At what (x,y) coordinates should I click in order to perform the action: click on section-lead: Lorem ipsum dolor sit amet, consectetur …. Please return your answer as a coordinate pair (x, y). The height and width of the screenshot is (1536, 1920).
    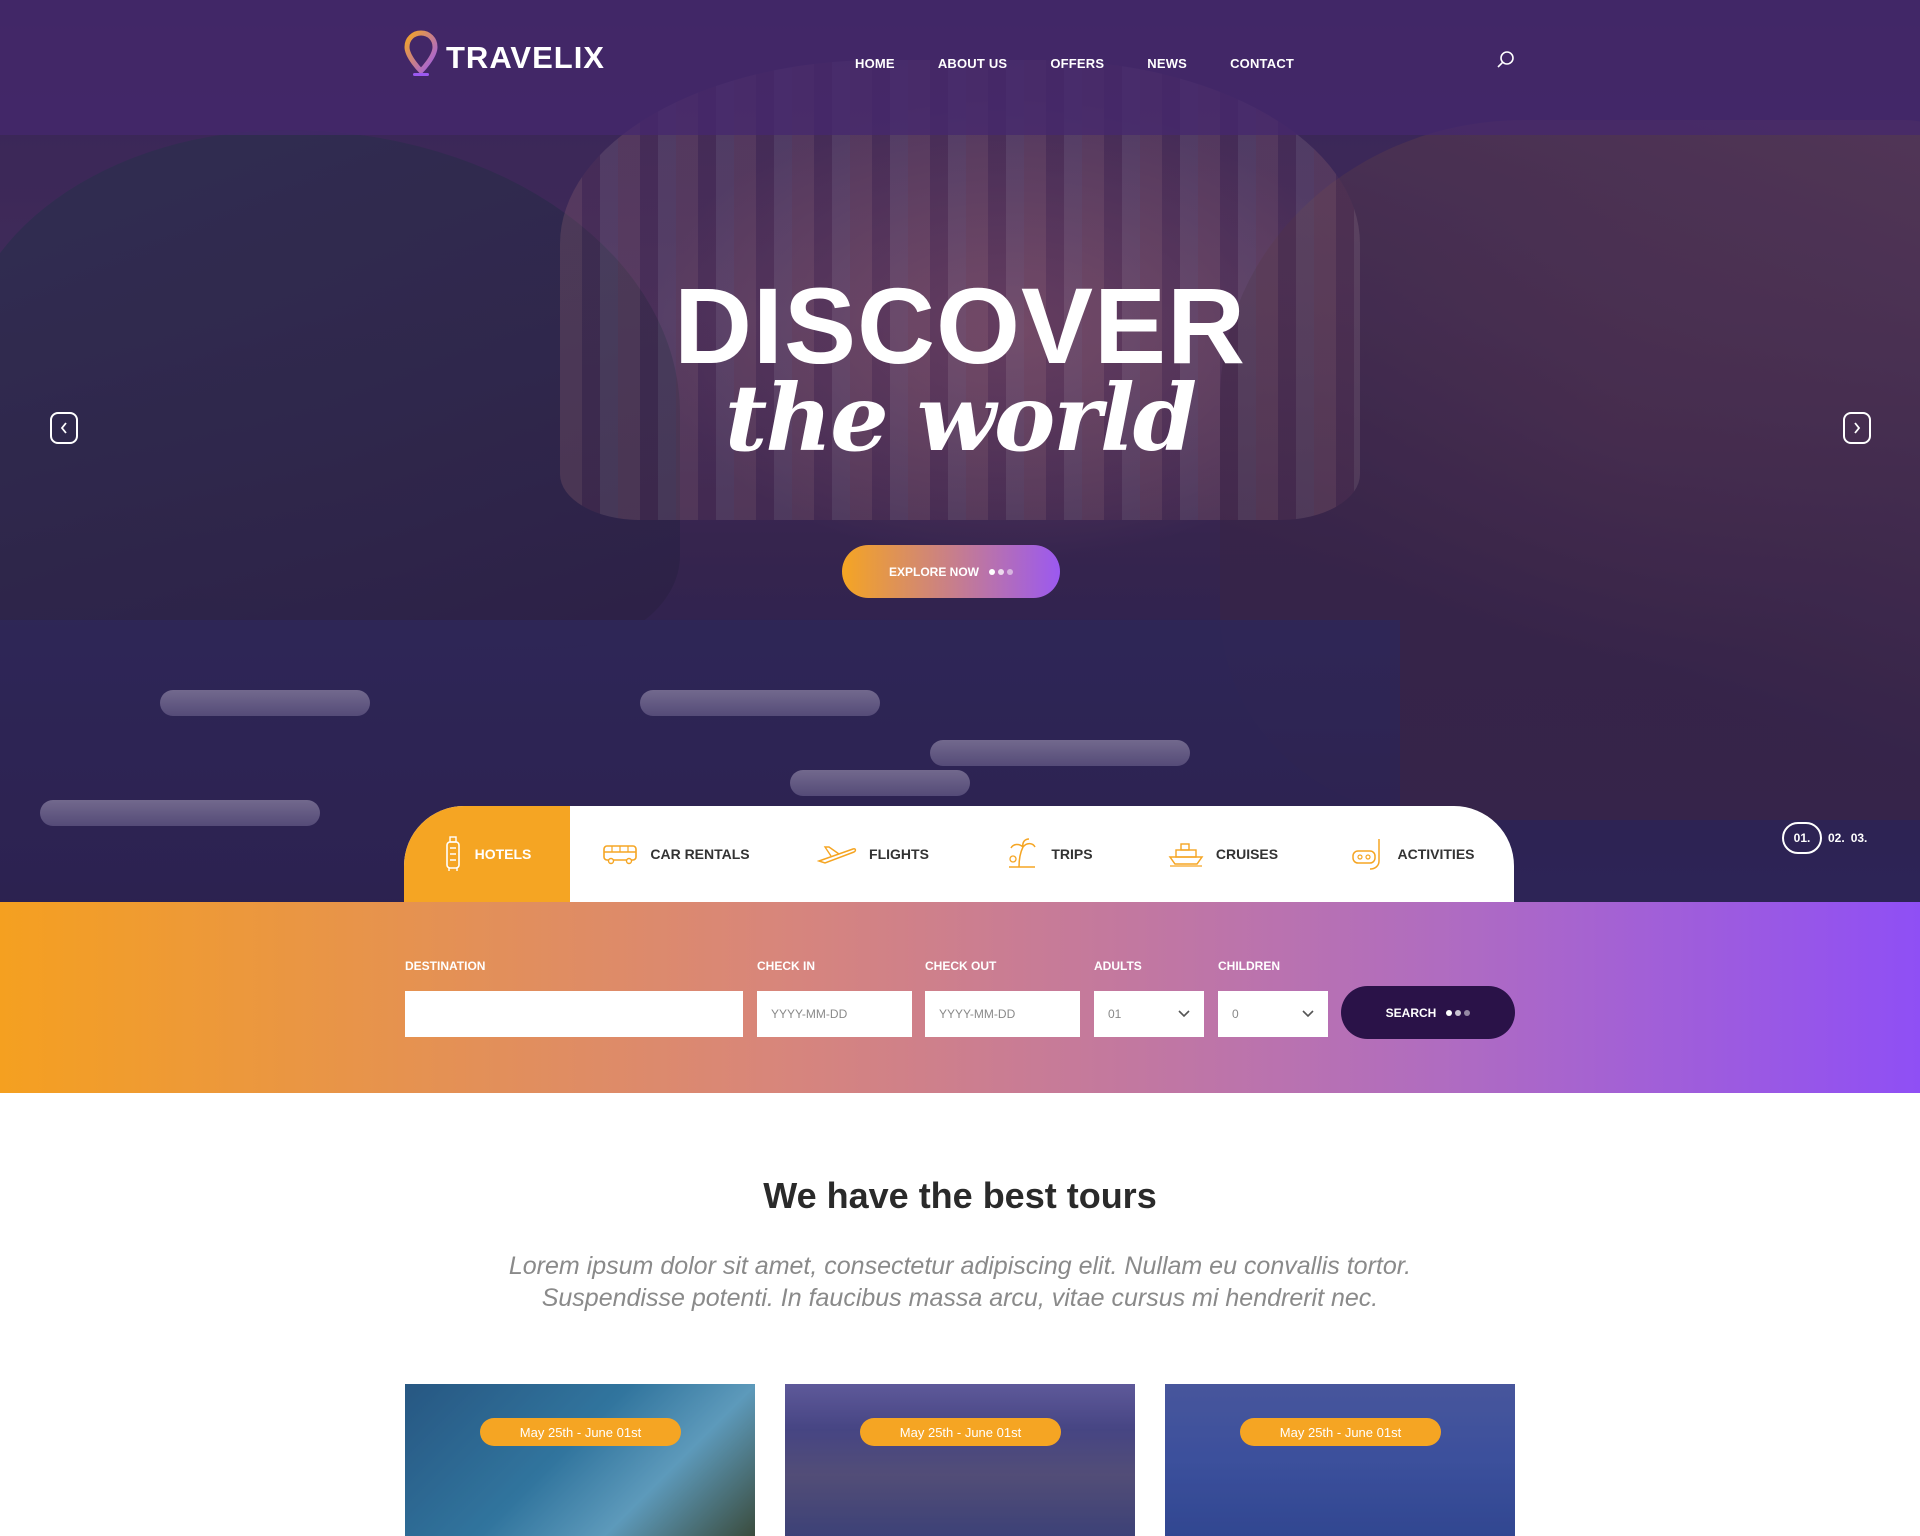
    Looking at the image, I should click on (960, 1282).